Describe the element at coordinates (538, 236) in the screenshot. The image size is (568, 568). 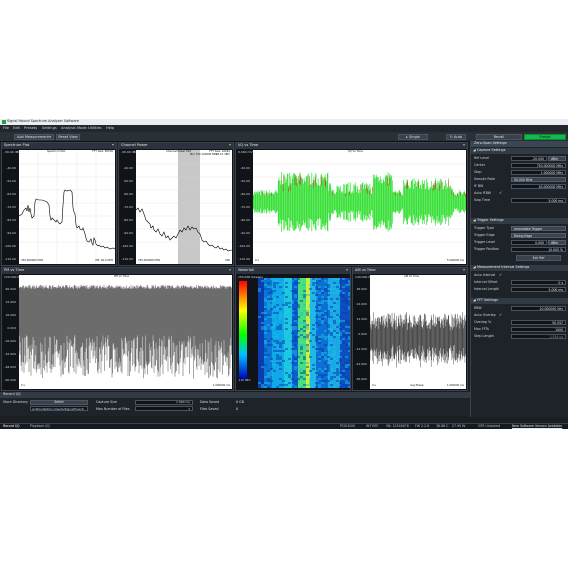
I see `trigger-edge-select: Rising Edge` at that location.